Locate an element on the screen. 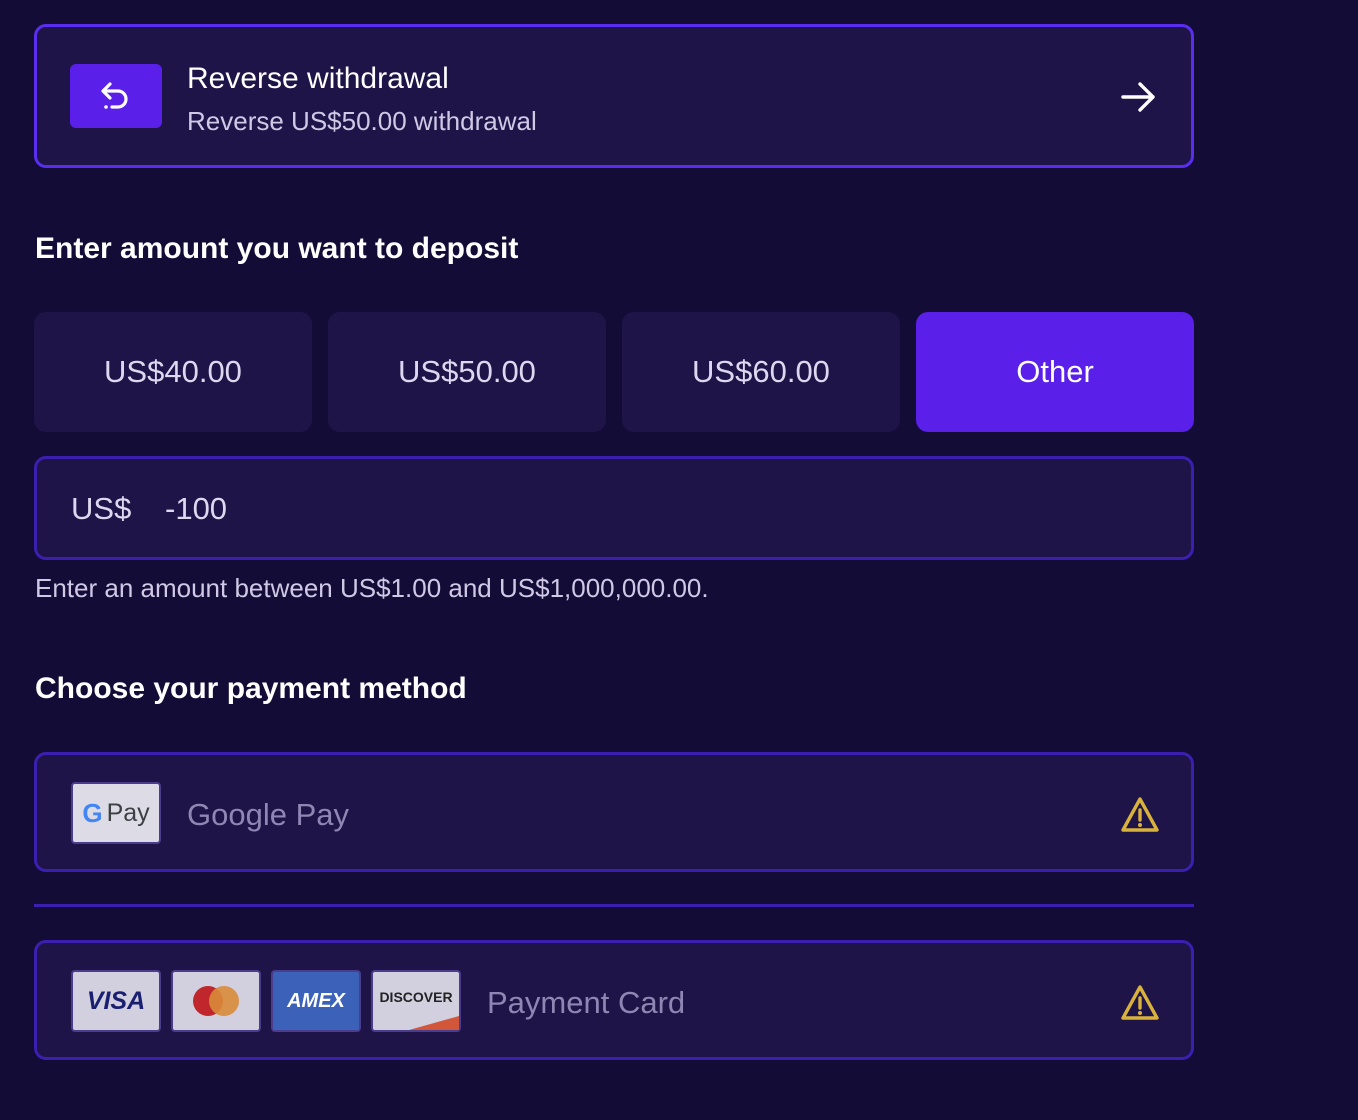 The width and height of the screenshot is (1358, 1120). visa-logo-text: VISA is located at coordinates (116, 1000).